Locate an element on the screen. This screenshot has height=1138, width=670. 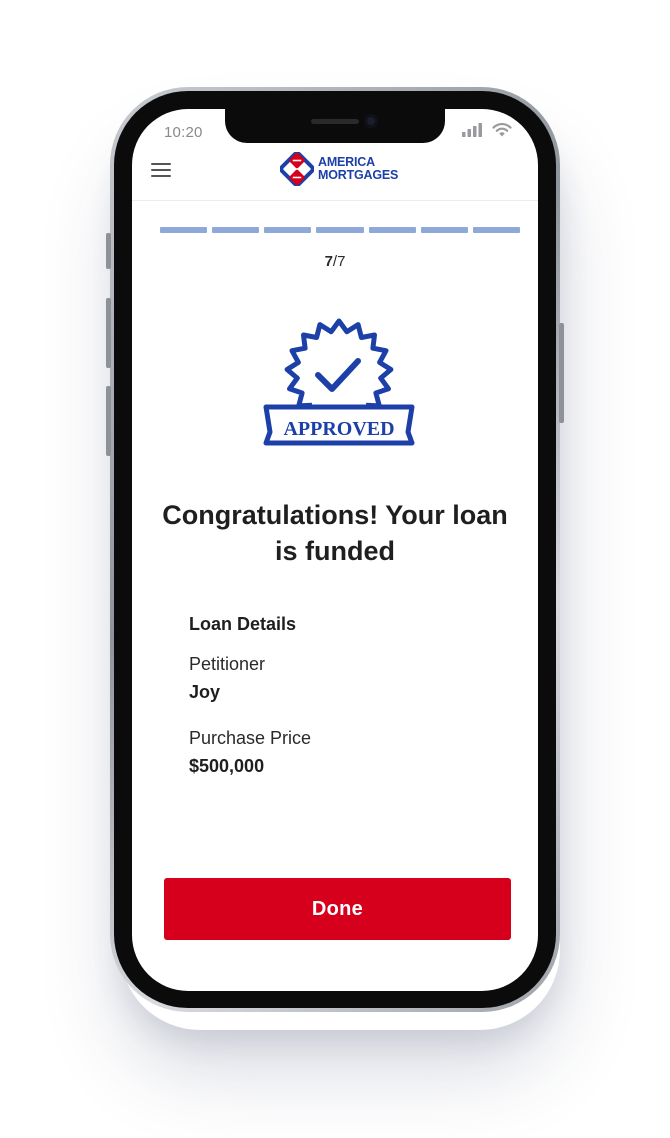
purchase-price-value: $500,000 is located at coordinates (227, 766).